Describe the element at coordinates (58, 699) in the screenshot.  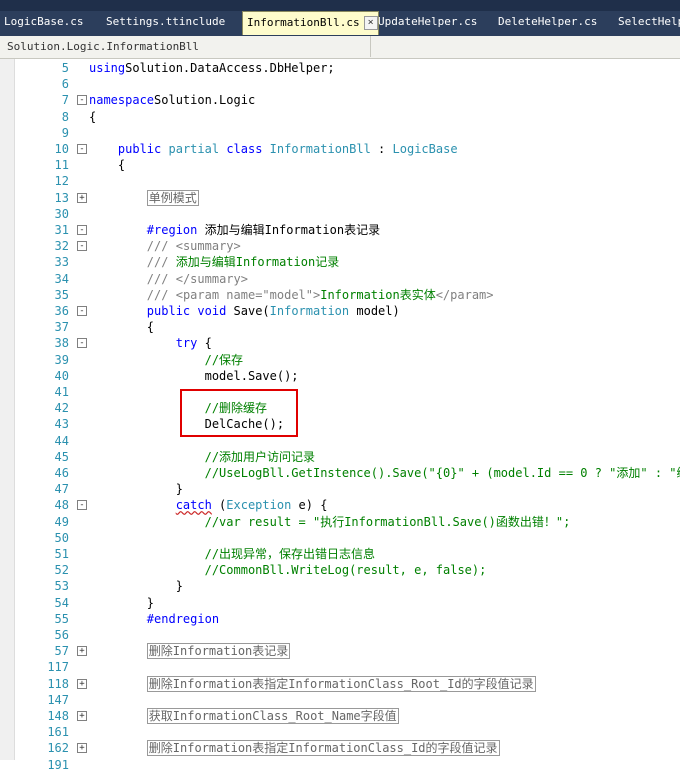
I see `line-number: 147` at that location.